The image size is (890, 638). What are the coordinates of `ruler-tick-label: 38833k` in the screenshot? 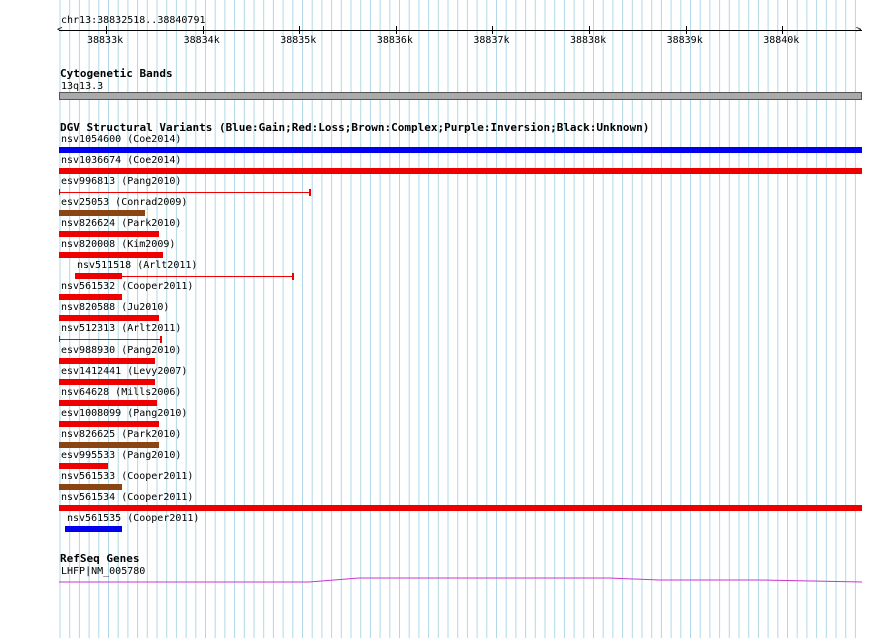 It's located at (105, 40).